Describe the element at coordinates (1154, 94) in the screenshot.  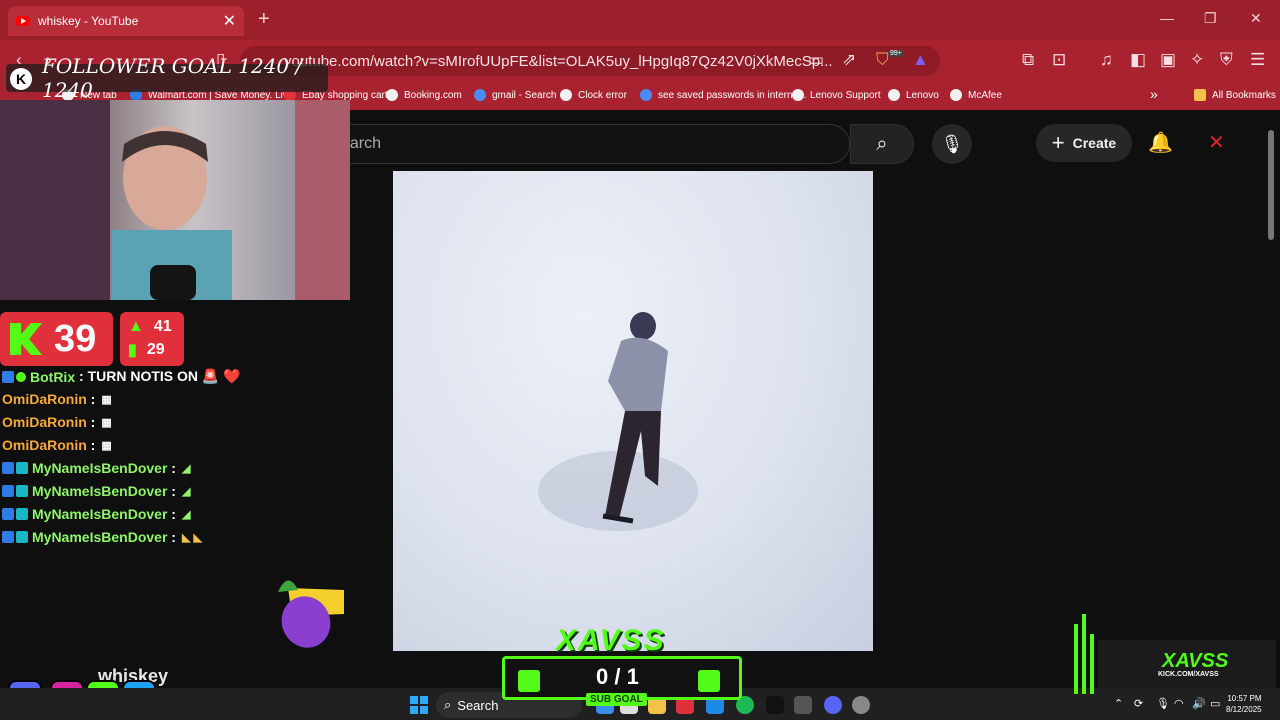
I see `more-bookmarks-icon: »` at that location.